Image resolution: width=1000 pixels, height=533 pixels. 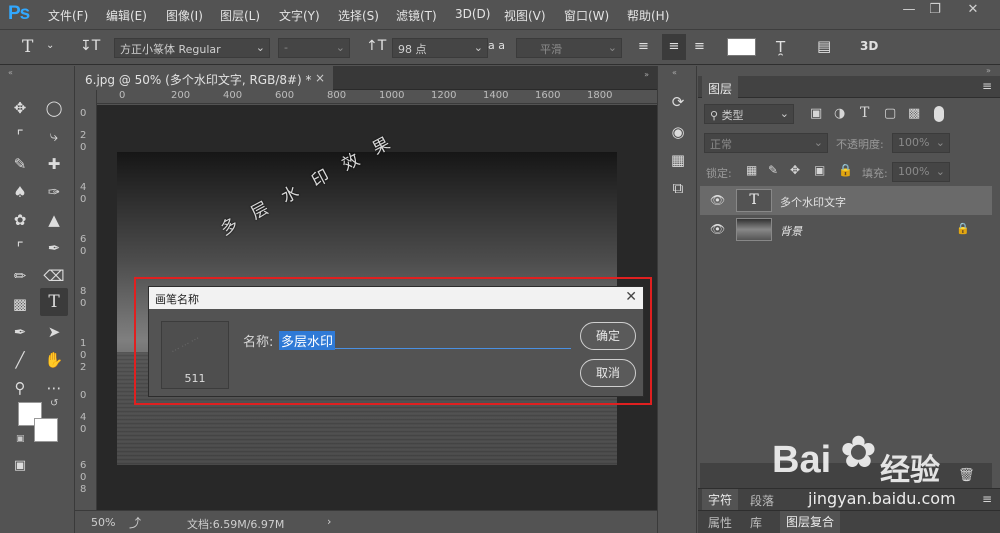 I want to click on menu-type: 文字(Y), so click(x=299, y=15).